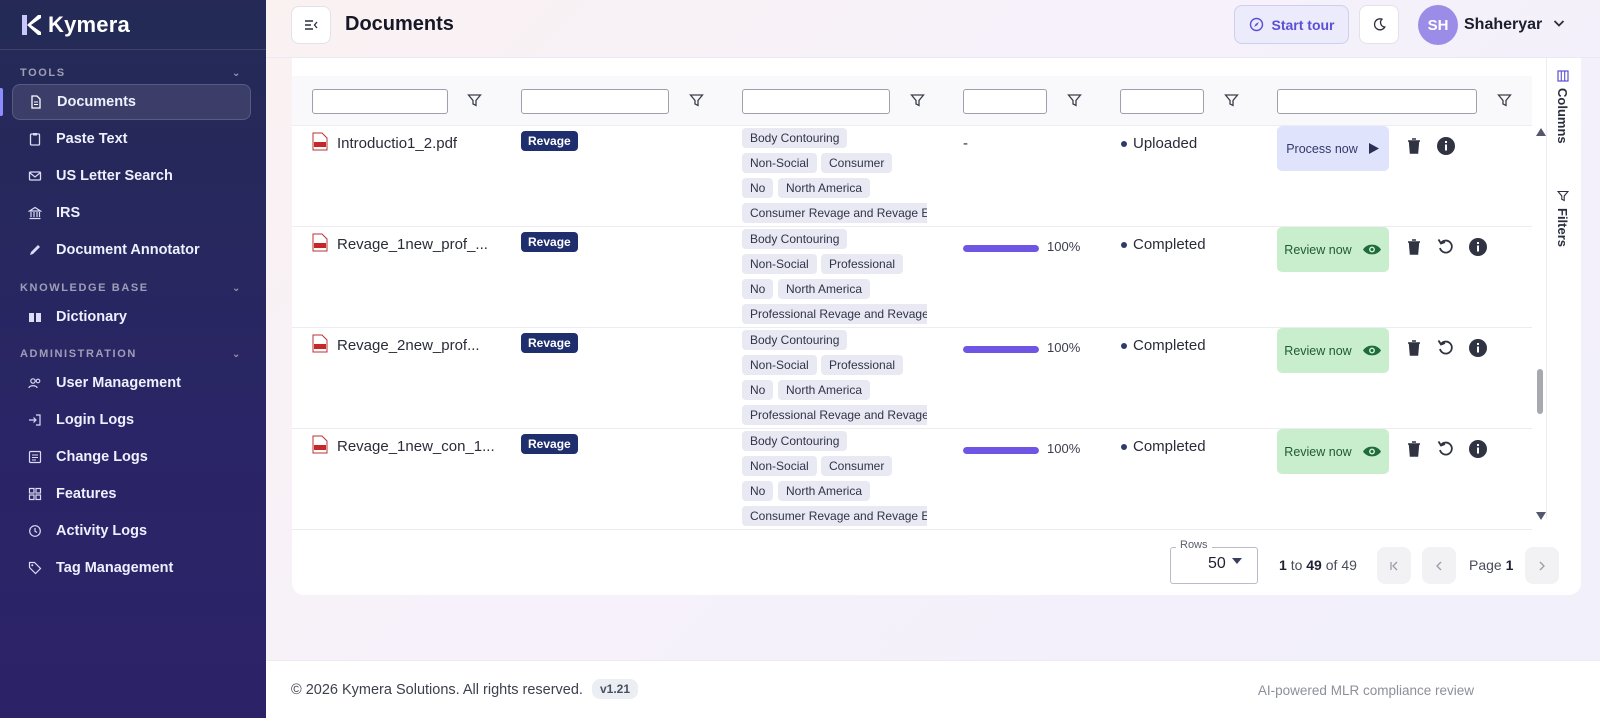 The width and height of the screenshot is (1600, 718). I want to click on first-page-button, so click(1394, 565).